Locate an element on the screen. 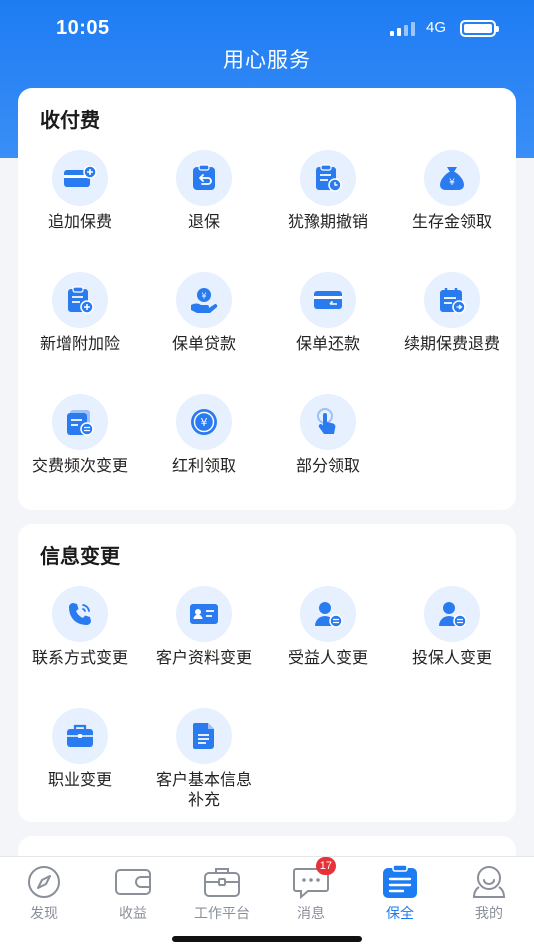 The height and width of the screenshot is (950, 534). money-bag-icon: ¥ is located at coordinates (452, 178).